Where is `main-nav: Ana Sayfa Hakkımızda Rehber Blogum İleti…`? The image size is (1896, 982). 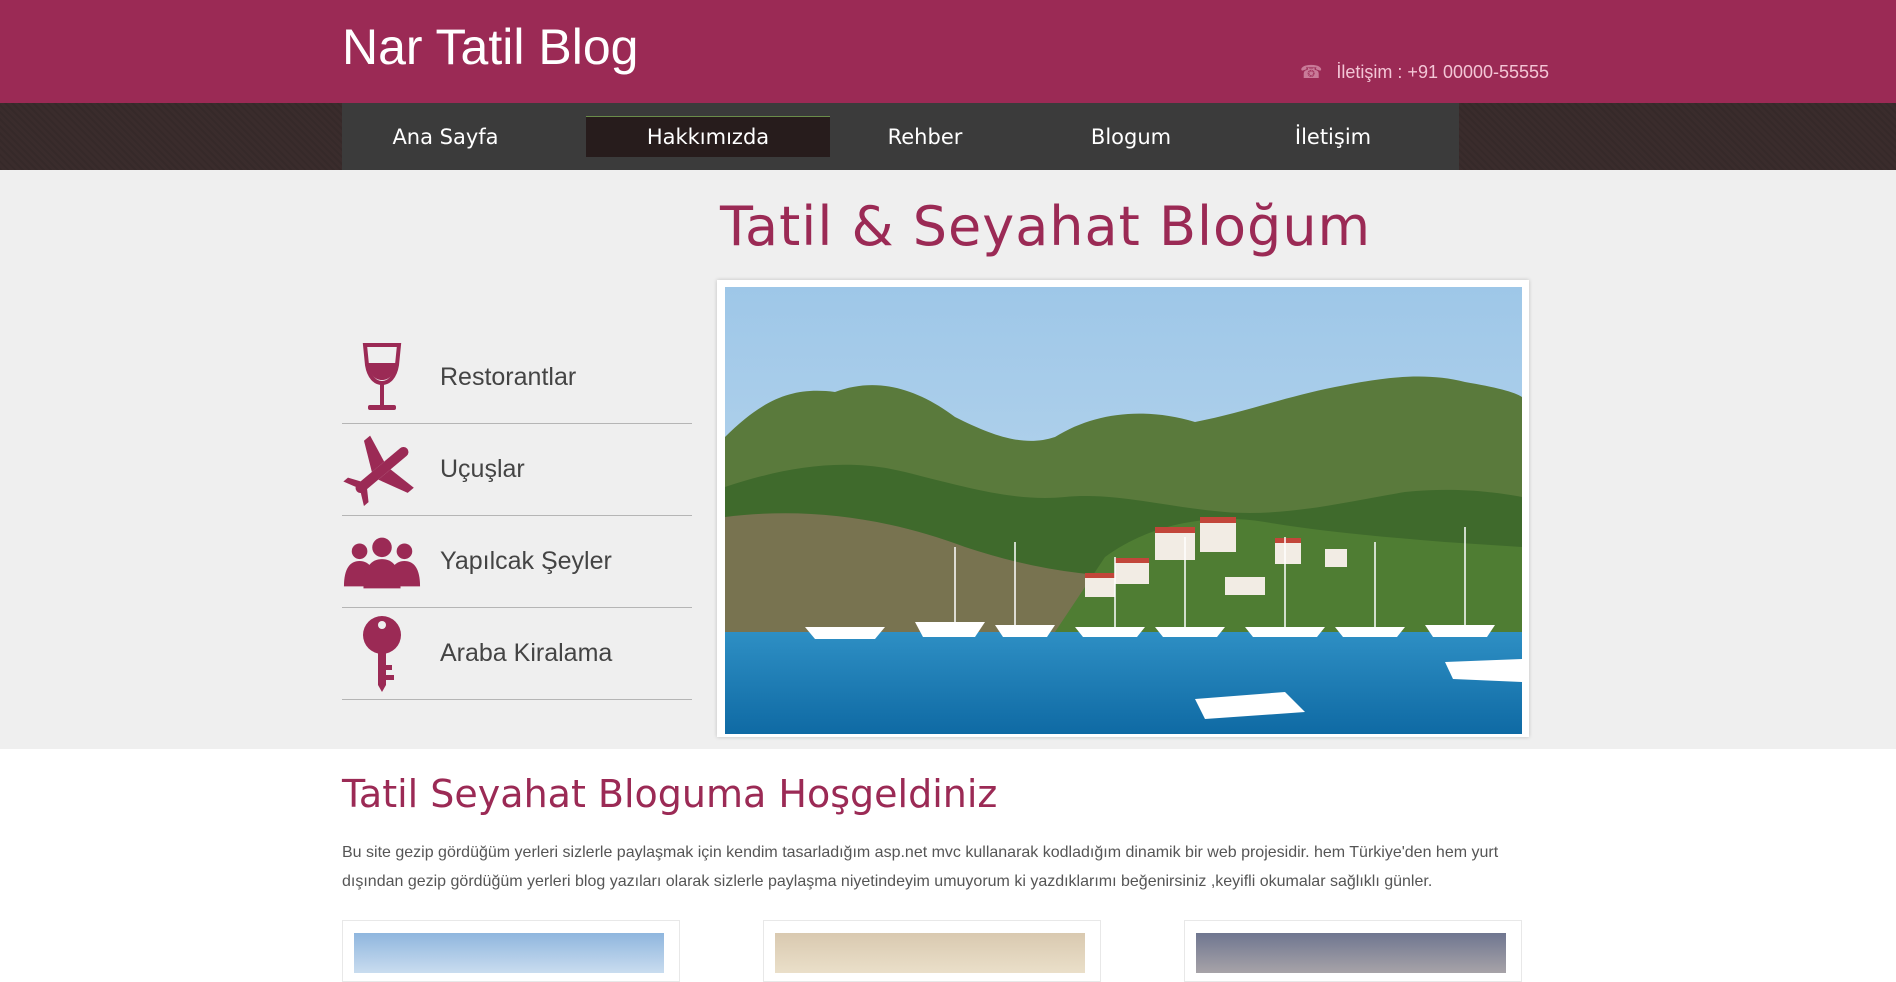
main-nav: Ana Sayfa Hakkımızda Rehber Blogum İleti… is located at coordinates (900, 136).